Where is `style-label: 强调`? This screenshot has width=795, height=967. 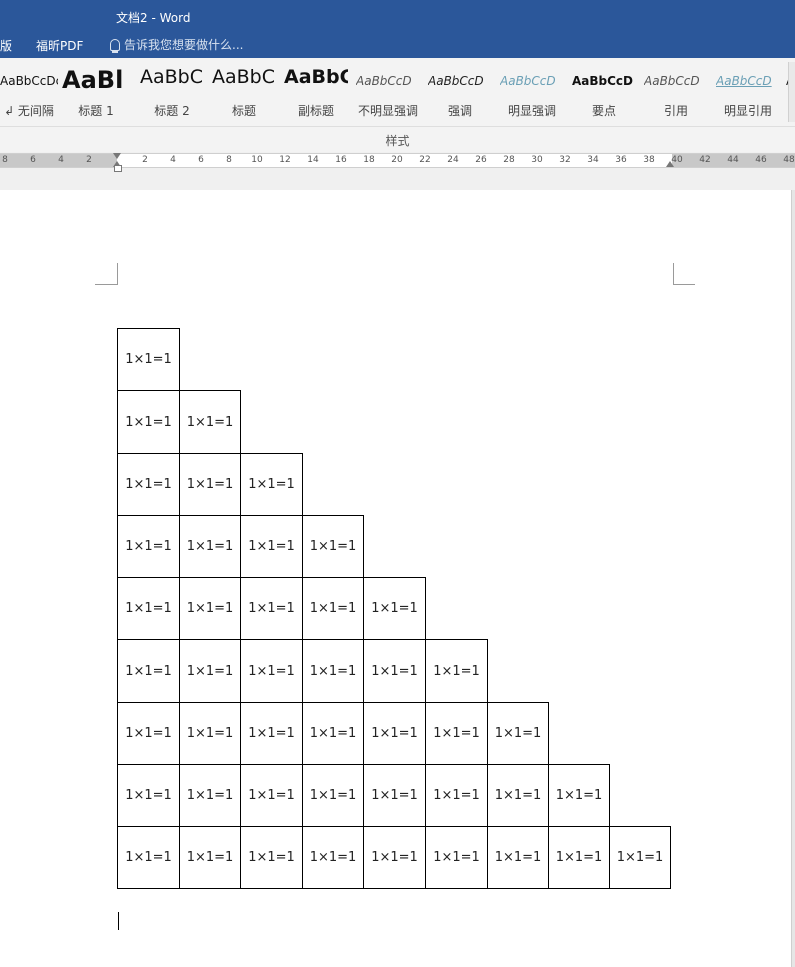 style-label: 强调 is located at coordinates (459, 111).